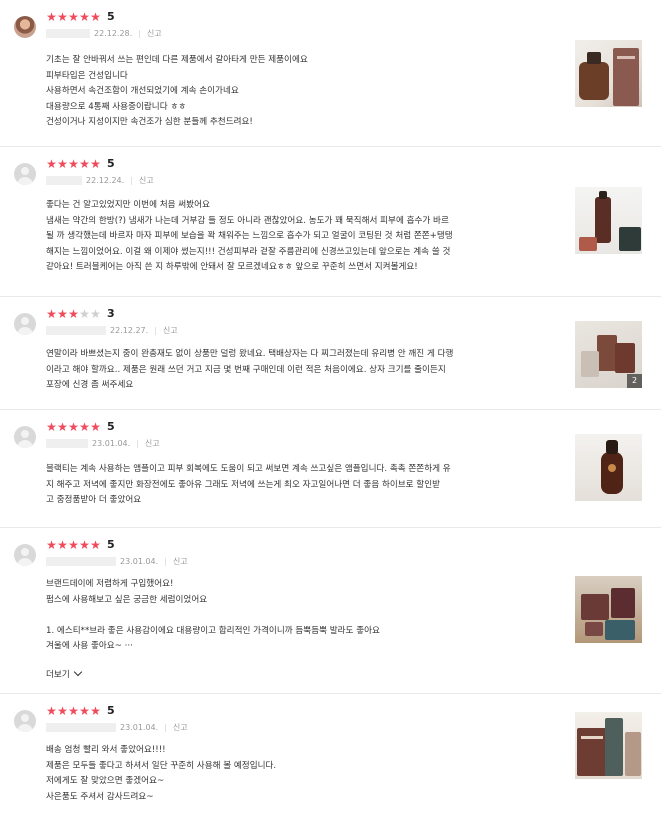  What do you see at coordinates (100, 796) in the screenshot?
I see `review-text-line: 사은품도 주셔서 감사드려요~` at bounding box center [100, 796].